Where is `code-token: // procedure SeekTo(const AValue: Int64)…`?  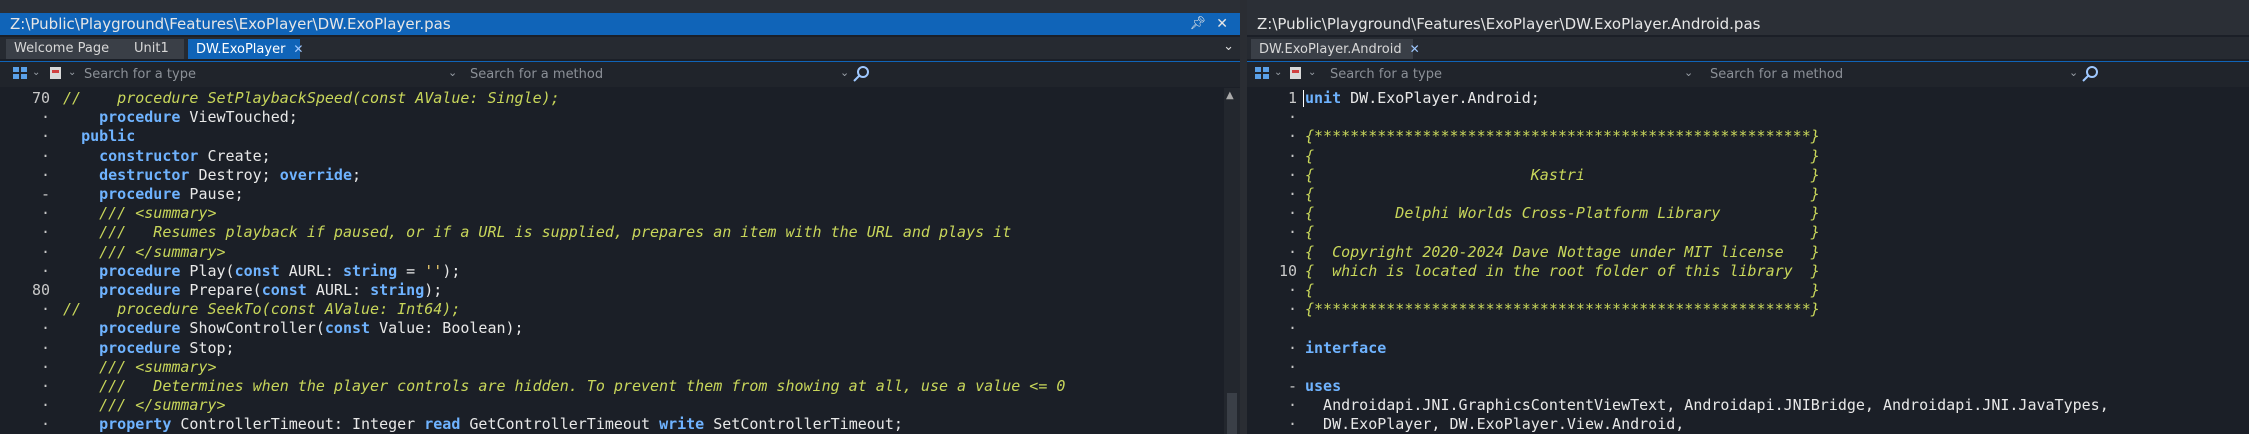 code-token: // procedure SeekTo(const AValue: Int64)… is located at coordinates (262, 309).